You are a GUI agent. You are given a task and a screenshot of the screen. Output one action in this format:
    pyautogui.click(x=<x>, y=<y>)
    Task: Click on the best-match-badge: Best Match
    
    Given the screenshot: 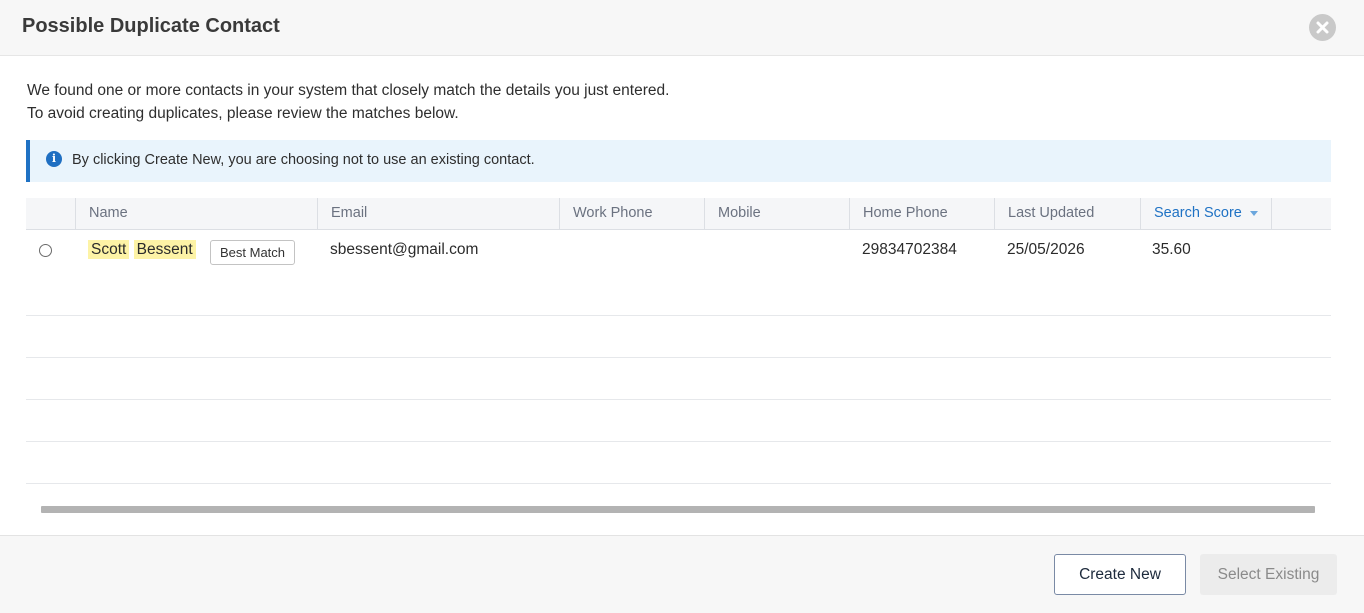 What is the action you would take?
    pyautogui.click(x=253, y=252)
    